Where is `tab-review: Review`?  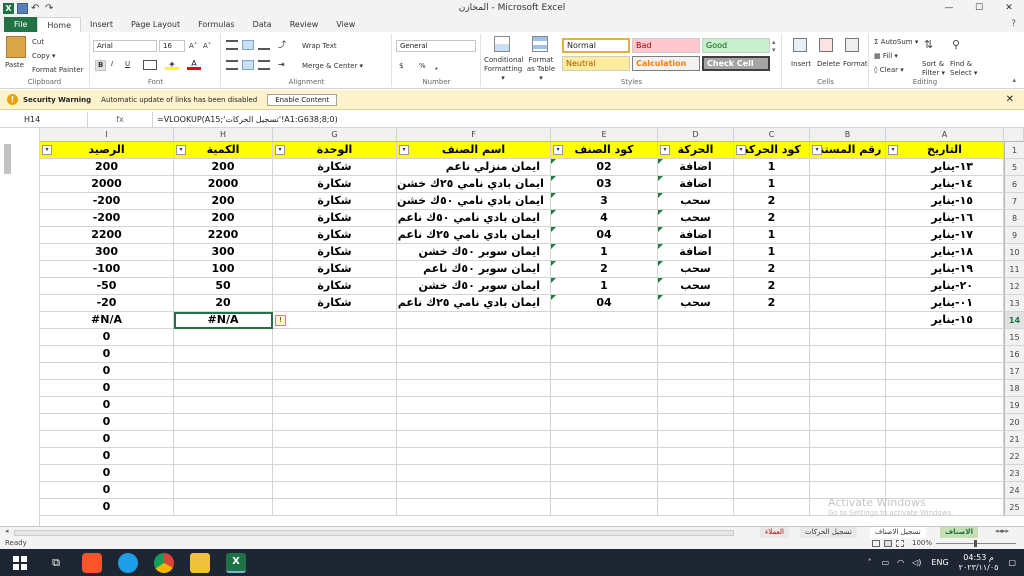 tab-review: Review is located at coordinates (304, 24).